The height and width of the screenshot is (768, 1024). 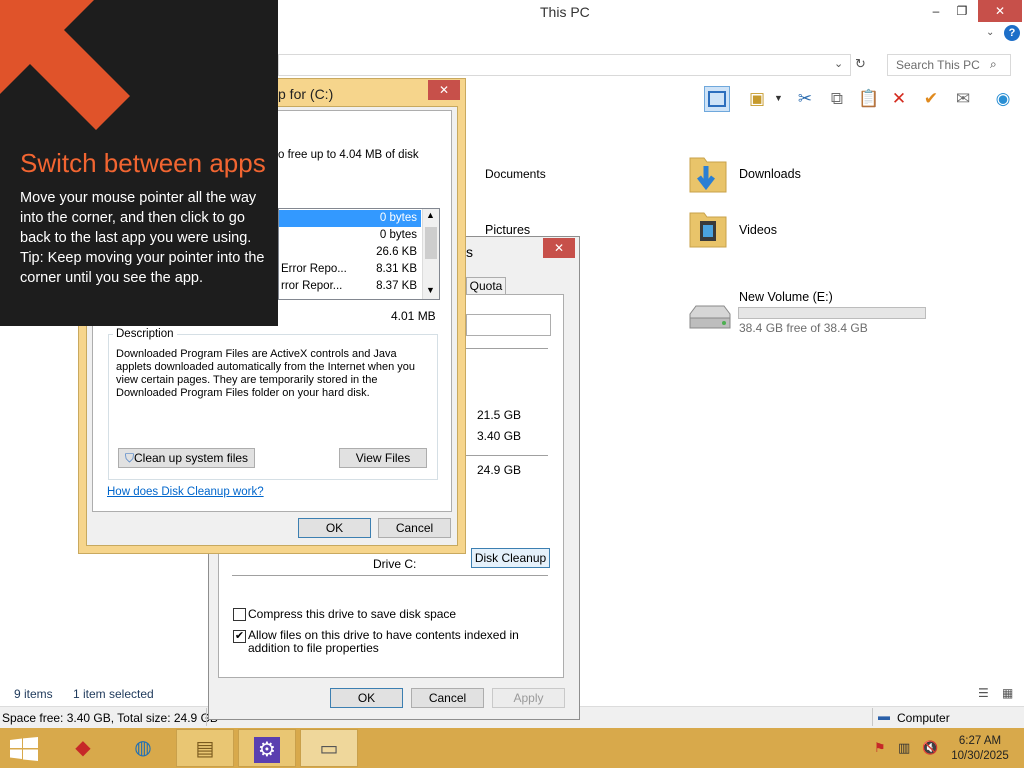 I want to click on compress-label: Compress this drive to save disk space, so click(x=352, y=614).